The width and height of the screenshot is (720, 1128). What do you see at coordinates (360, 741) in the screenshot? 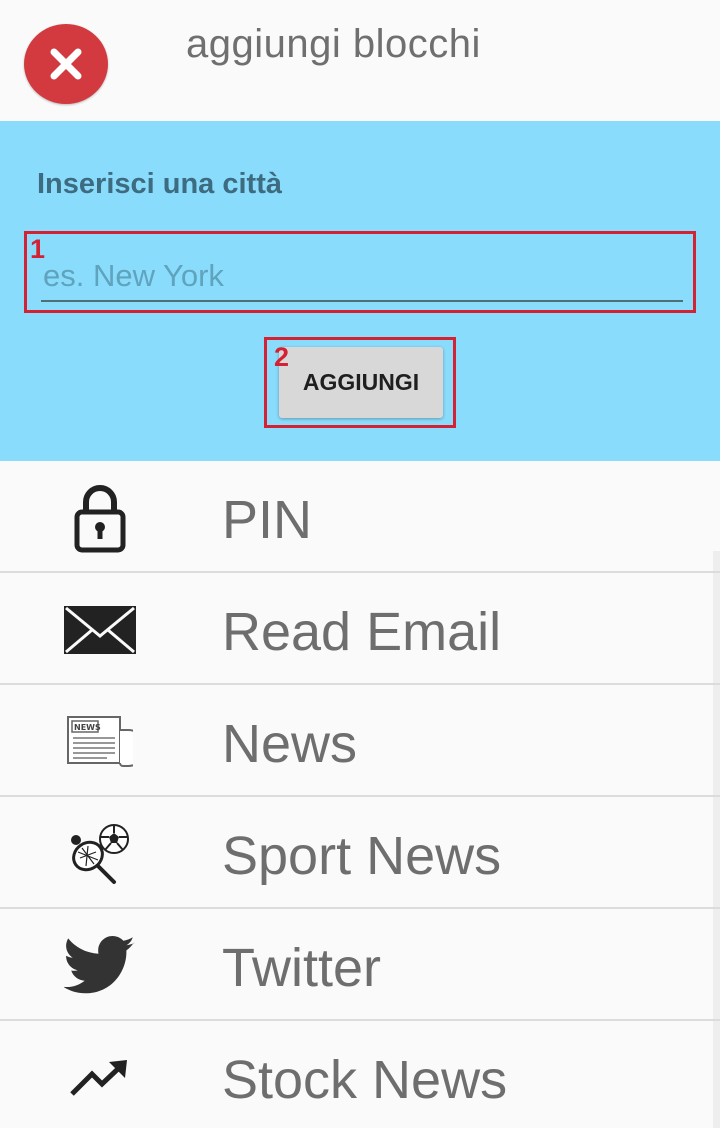
I see `list-item-news: NEWS News` at bounding box center [360, 741].